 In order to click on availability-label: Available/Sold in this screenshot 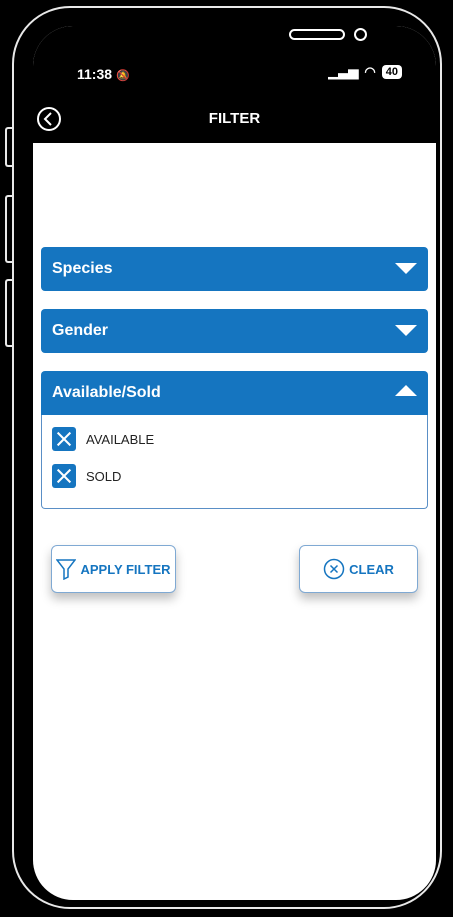, I will do `click(106, 392)`.